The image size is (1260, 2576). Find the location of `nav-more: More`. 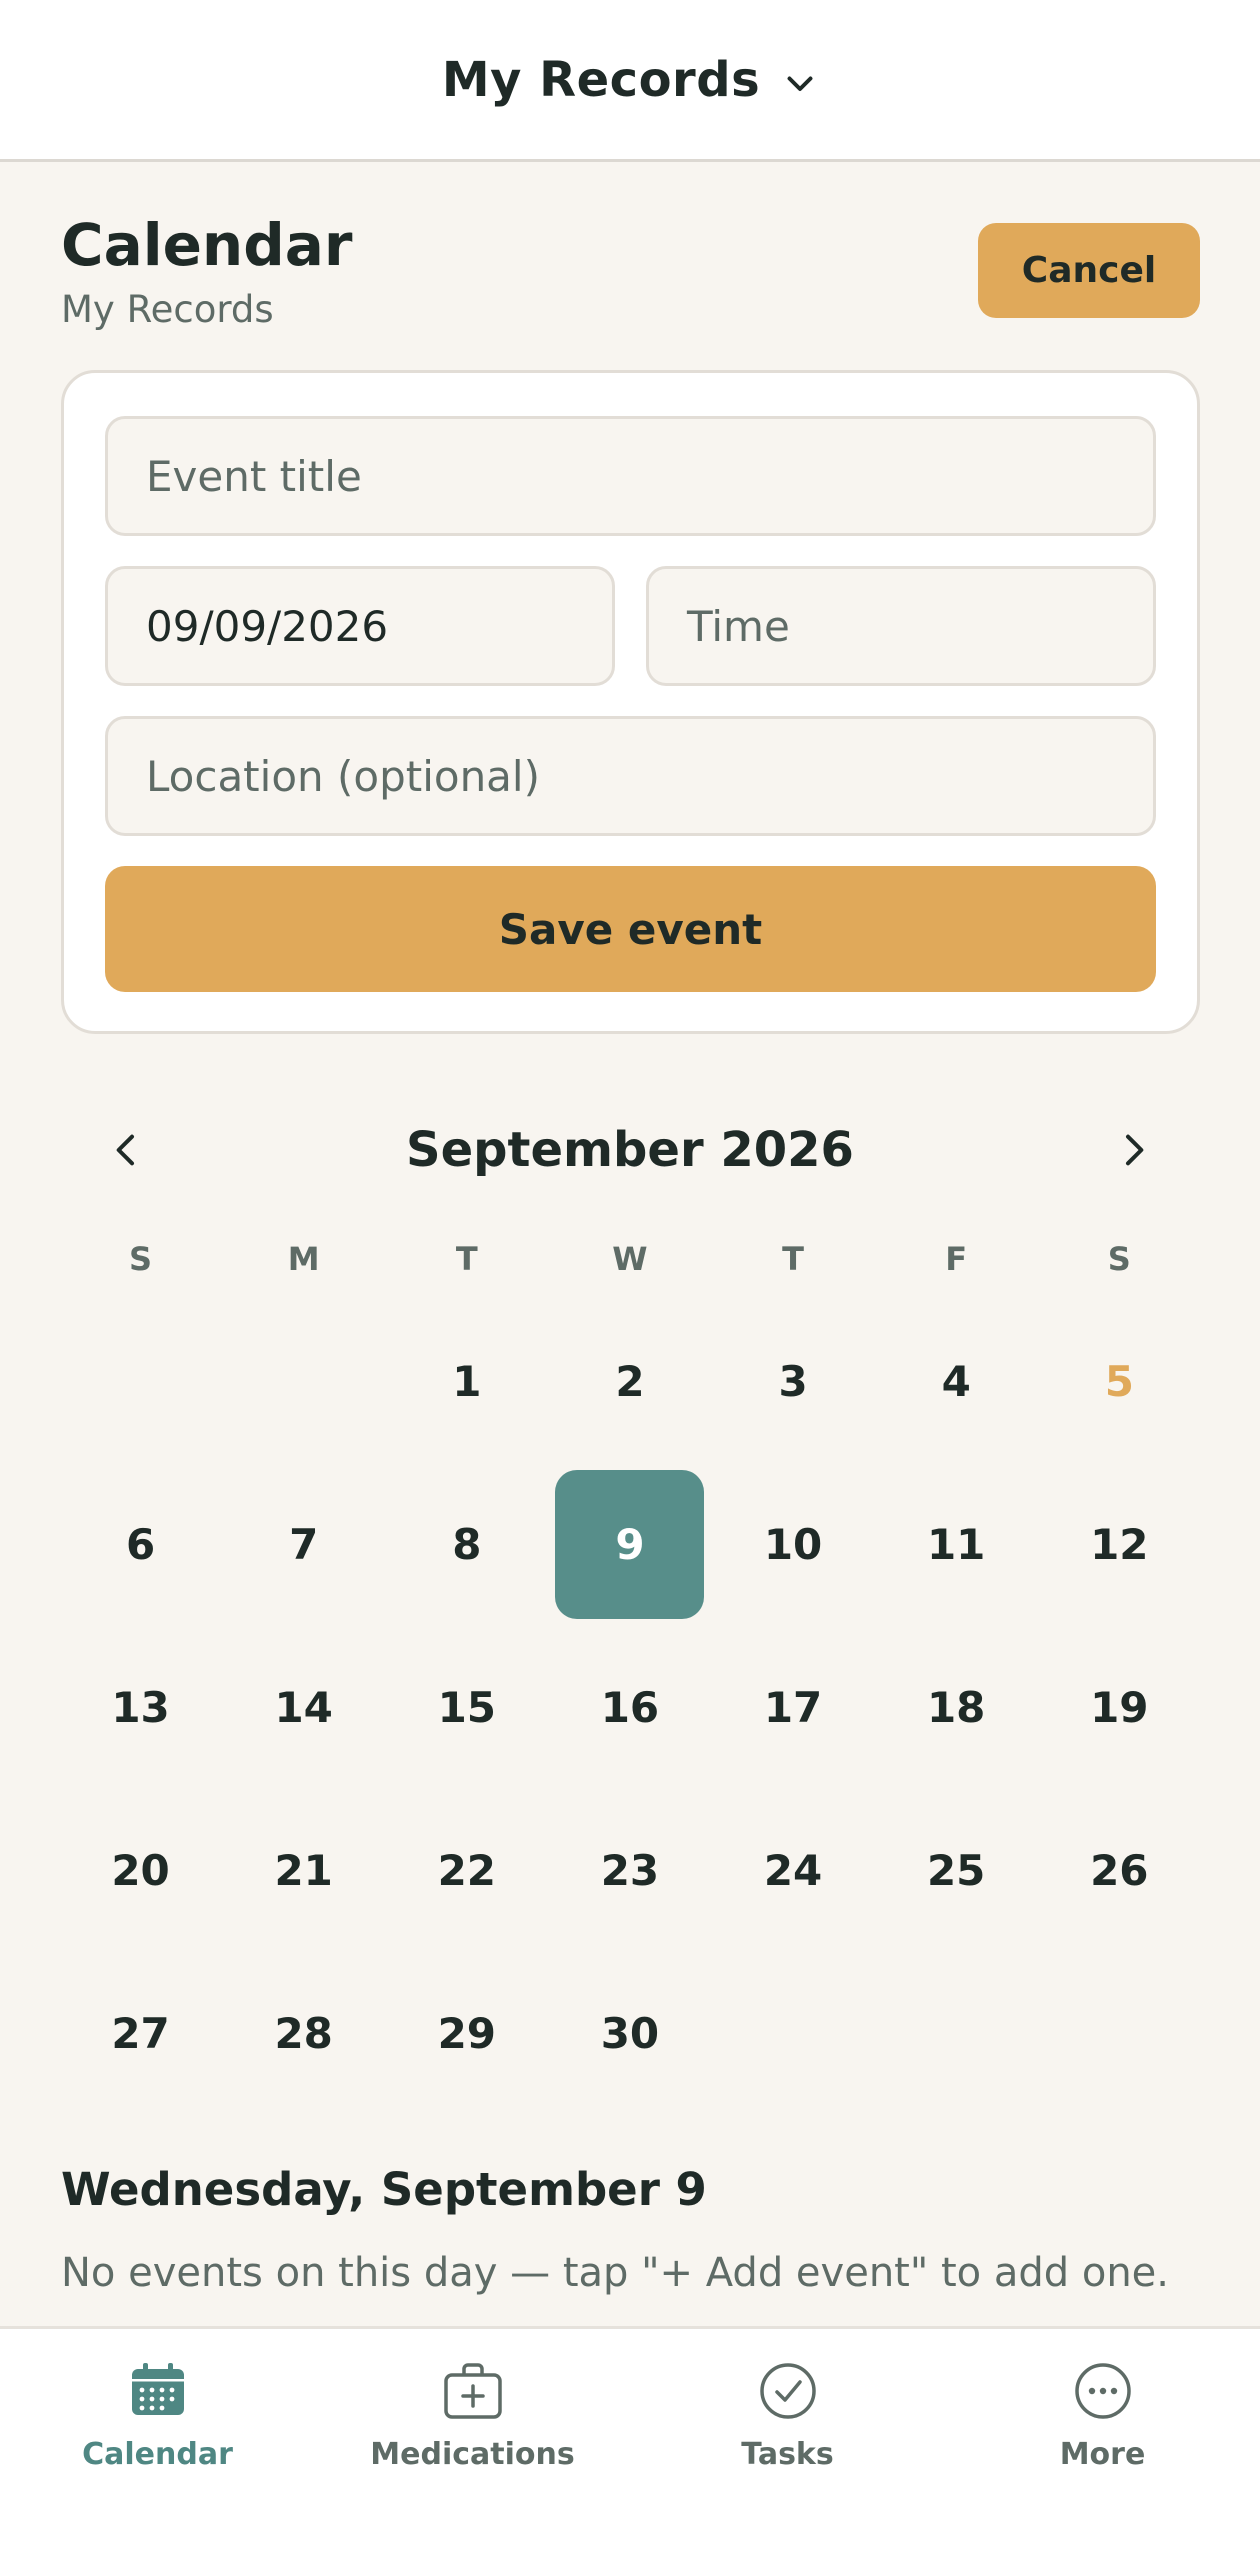

nav-more: More is located at coordinates (1102, 2452).